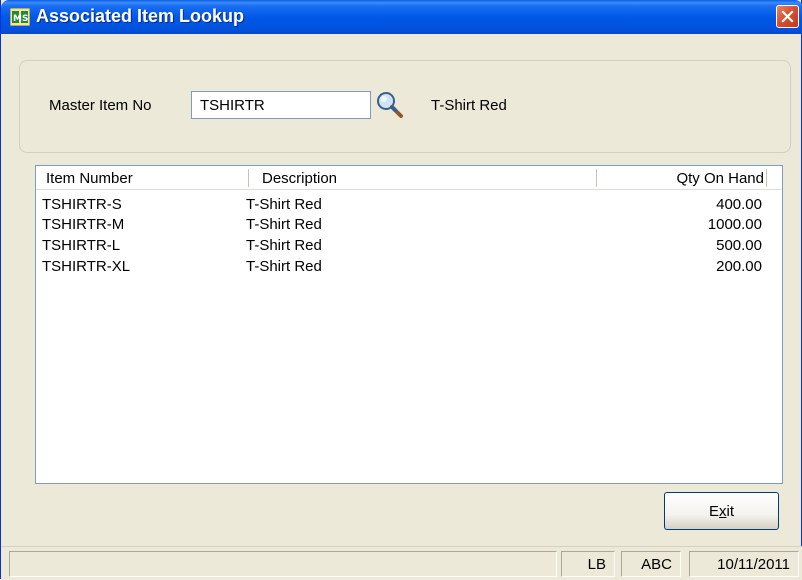 The height and width of the screenshot is (580, 802). I want to click on exit-label-mnemonic: x, so click(723, 511).